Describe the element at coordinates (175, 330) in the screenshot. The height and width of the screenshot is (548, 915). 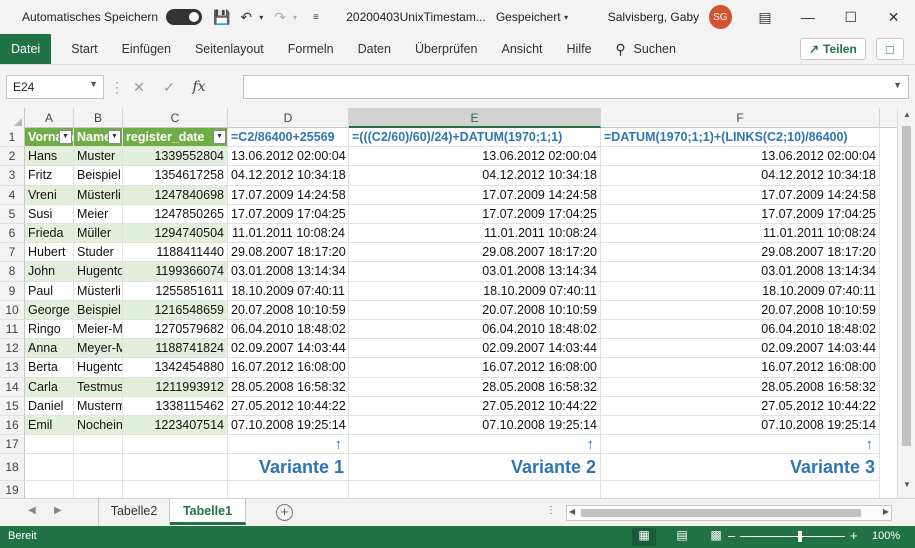
I see `table-cell-c: 1270579682` at that location.